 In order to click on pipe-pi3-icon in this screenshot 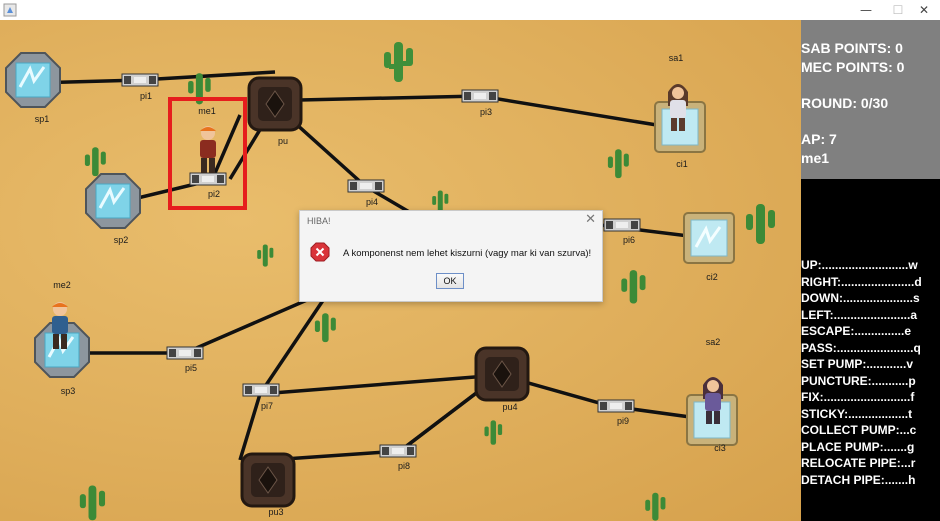, I will do `click(480, 96)`.